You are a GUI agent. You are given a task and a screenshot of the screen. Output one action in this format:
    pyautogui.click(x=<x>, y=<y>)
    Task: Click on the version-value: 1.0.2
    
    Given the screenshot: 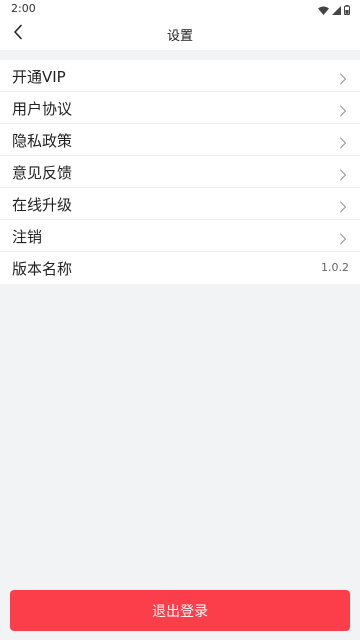 What is the action you would take?
    pyautogui.click(x=335, y=267)
    